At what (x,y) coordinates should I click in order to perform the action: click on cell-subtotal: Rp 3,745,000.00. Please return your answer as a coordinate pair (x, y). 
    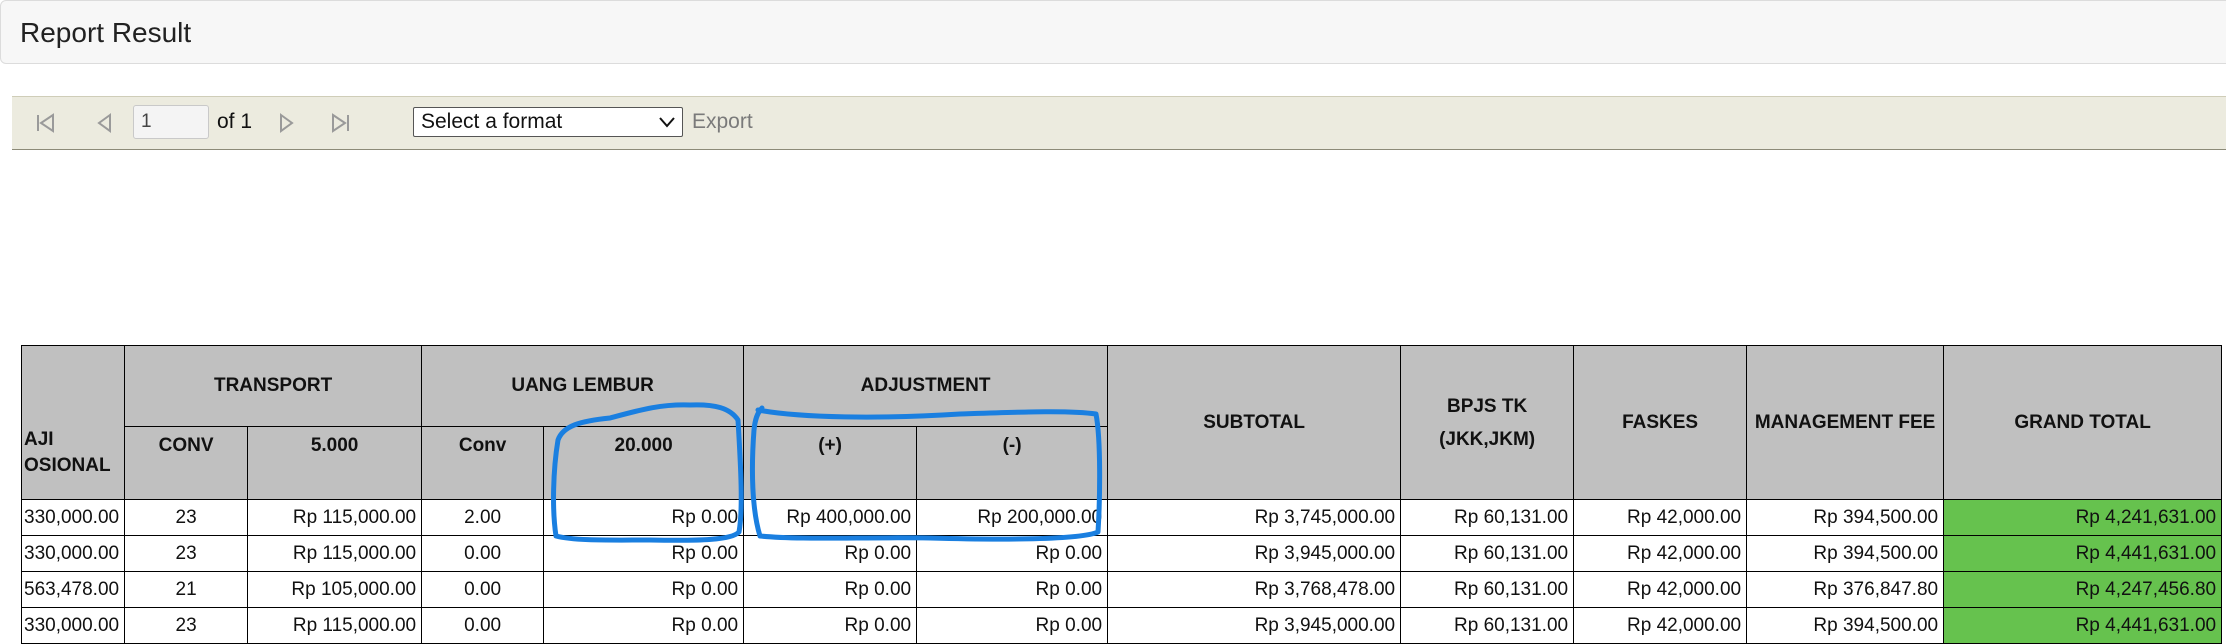
    Looking at the image, I should click on (1254, 517).